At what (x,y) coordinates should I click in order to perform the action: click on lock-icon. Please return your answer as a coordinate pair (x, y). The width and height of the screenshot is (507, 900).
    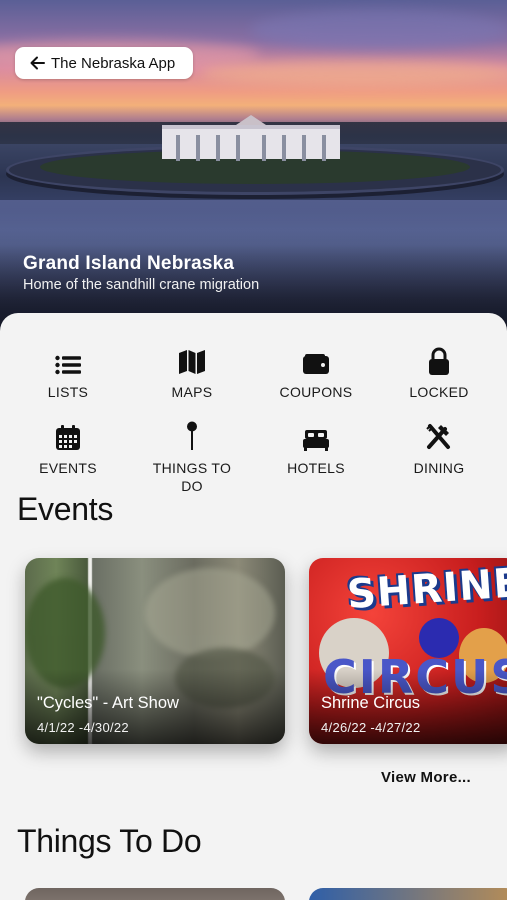
    Looking at the image, I should click on (439, 361).